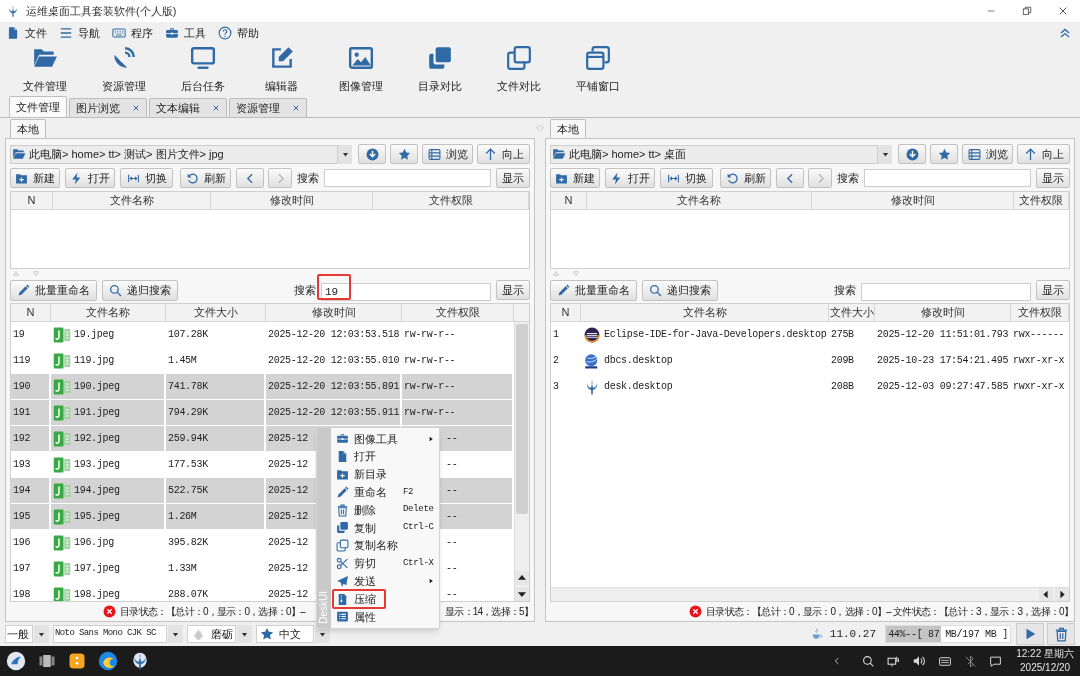 Image resolution: width=1080 pixels, height=676 pixels. I want to click on file-icon, so click(13, 33).